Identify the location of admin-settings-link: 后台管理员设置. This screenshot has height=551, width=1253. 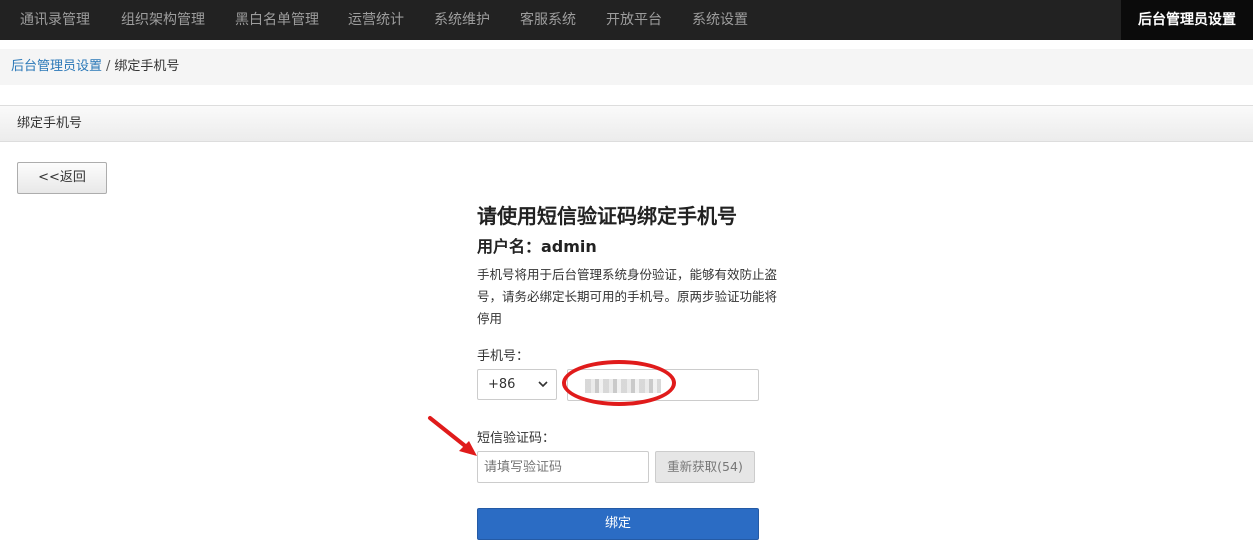
(1187, 20).